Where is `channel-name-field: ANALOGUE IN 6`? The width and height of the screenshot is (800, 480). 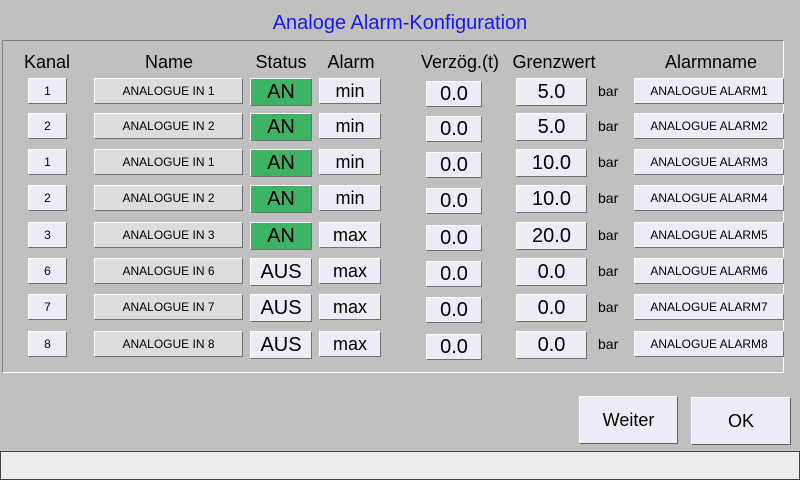 channel-name-field: ANALOGUE IN 6 is located at coordinates (168, 271).